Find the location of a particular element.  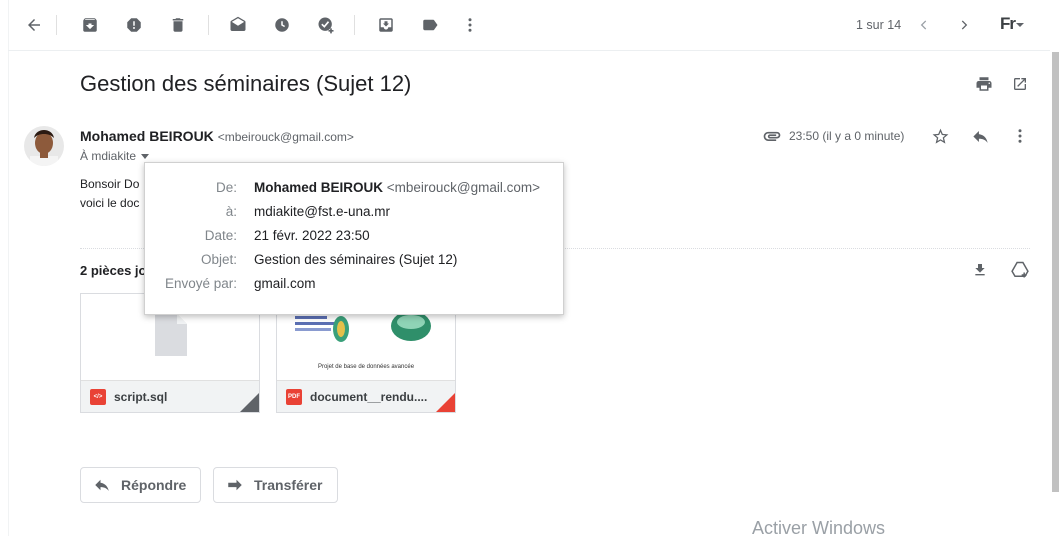

detail-row-date: Date: 21 févr. 2022 23:50 is located at coordinates (354, 238).